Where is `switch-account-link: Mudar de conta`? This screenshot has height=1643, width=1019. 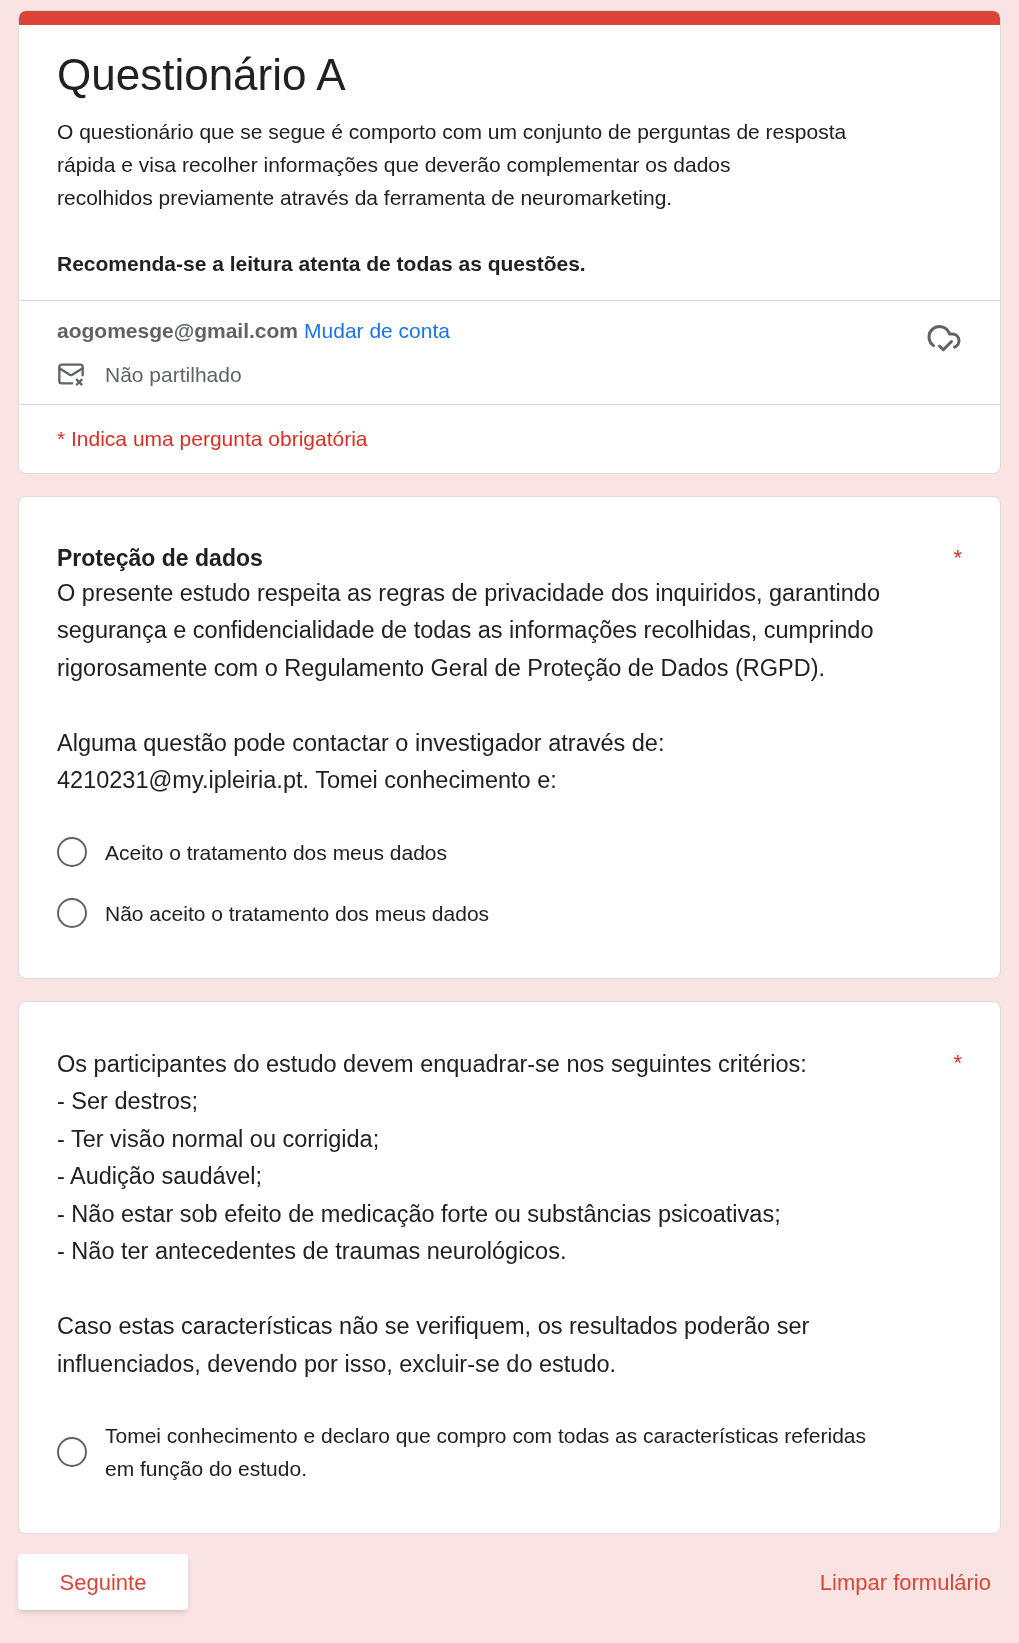 switch-account-link: Mudar de conta is located at coordinates (377, 331).